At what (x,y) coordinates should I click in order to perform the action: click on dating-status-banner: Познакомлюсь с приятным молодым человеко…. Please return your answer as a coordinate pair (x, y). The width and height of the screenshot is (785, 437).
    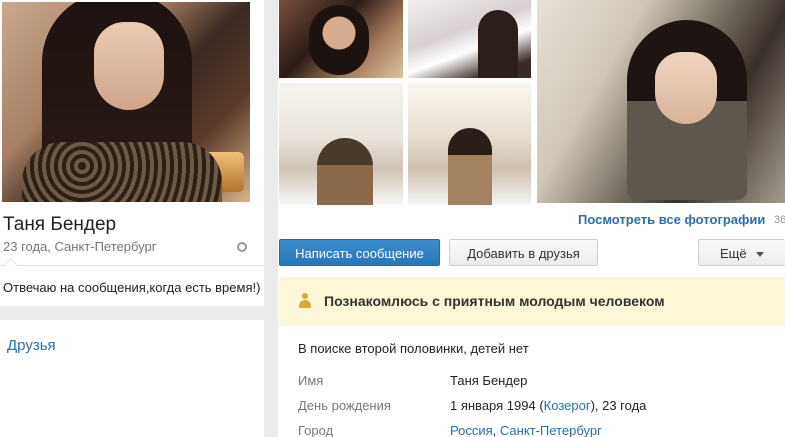
    Looking at the image, I should click on (532, 301).